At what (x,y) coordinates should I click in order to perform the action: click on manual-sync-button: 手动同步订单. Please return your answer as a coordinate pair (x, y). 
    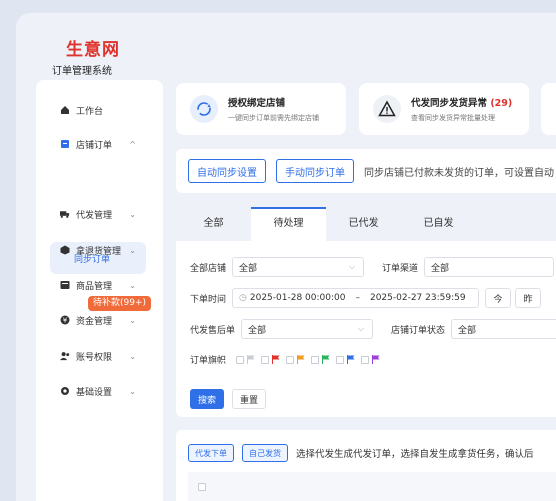
    Looking at the image, I should click on (315, 171).